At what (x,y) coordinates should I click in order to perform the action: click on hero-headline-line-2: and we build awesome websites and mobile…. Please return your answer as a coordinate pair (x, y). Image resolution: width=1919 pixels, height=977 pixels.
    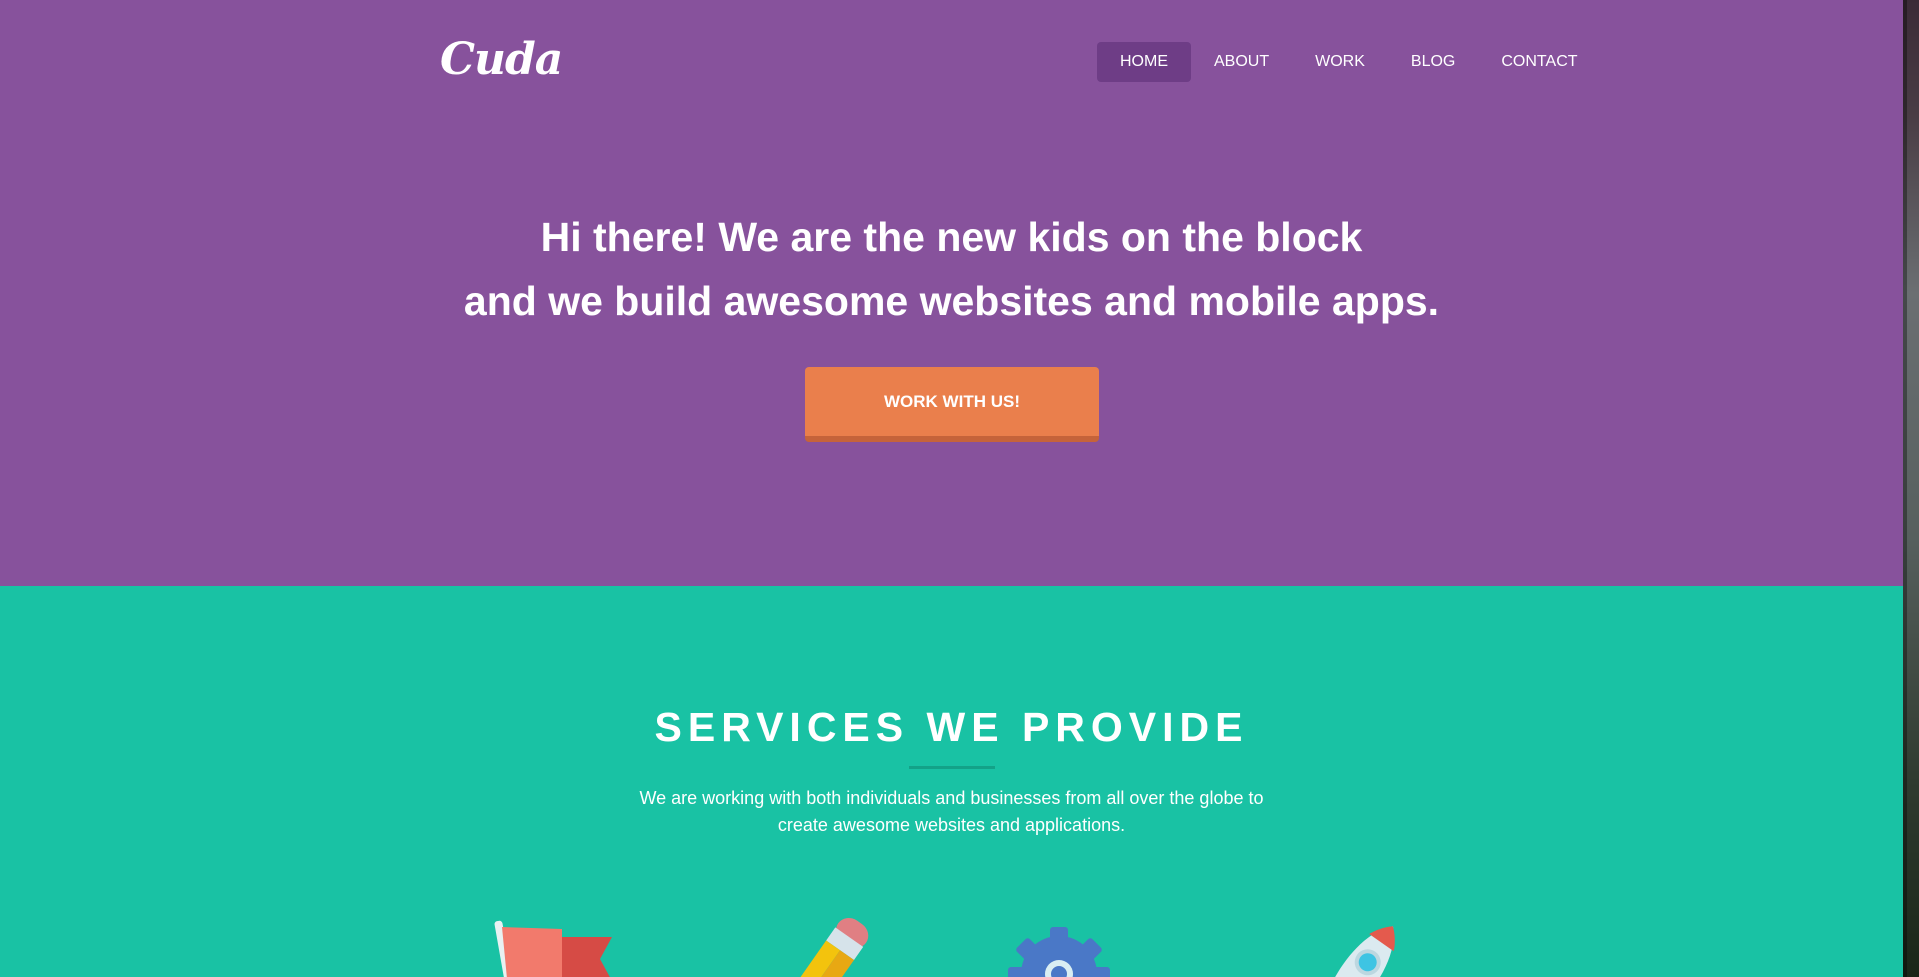
    Looking at the image, I should click on (951, 301).